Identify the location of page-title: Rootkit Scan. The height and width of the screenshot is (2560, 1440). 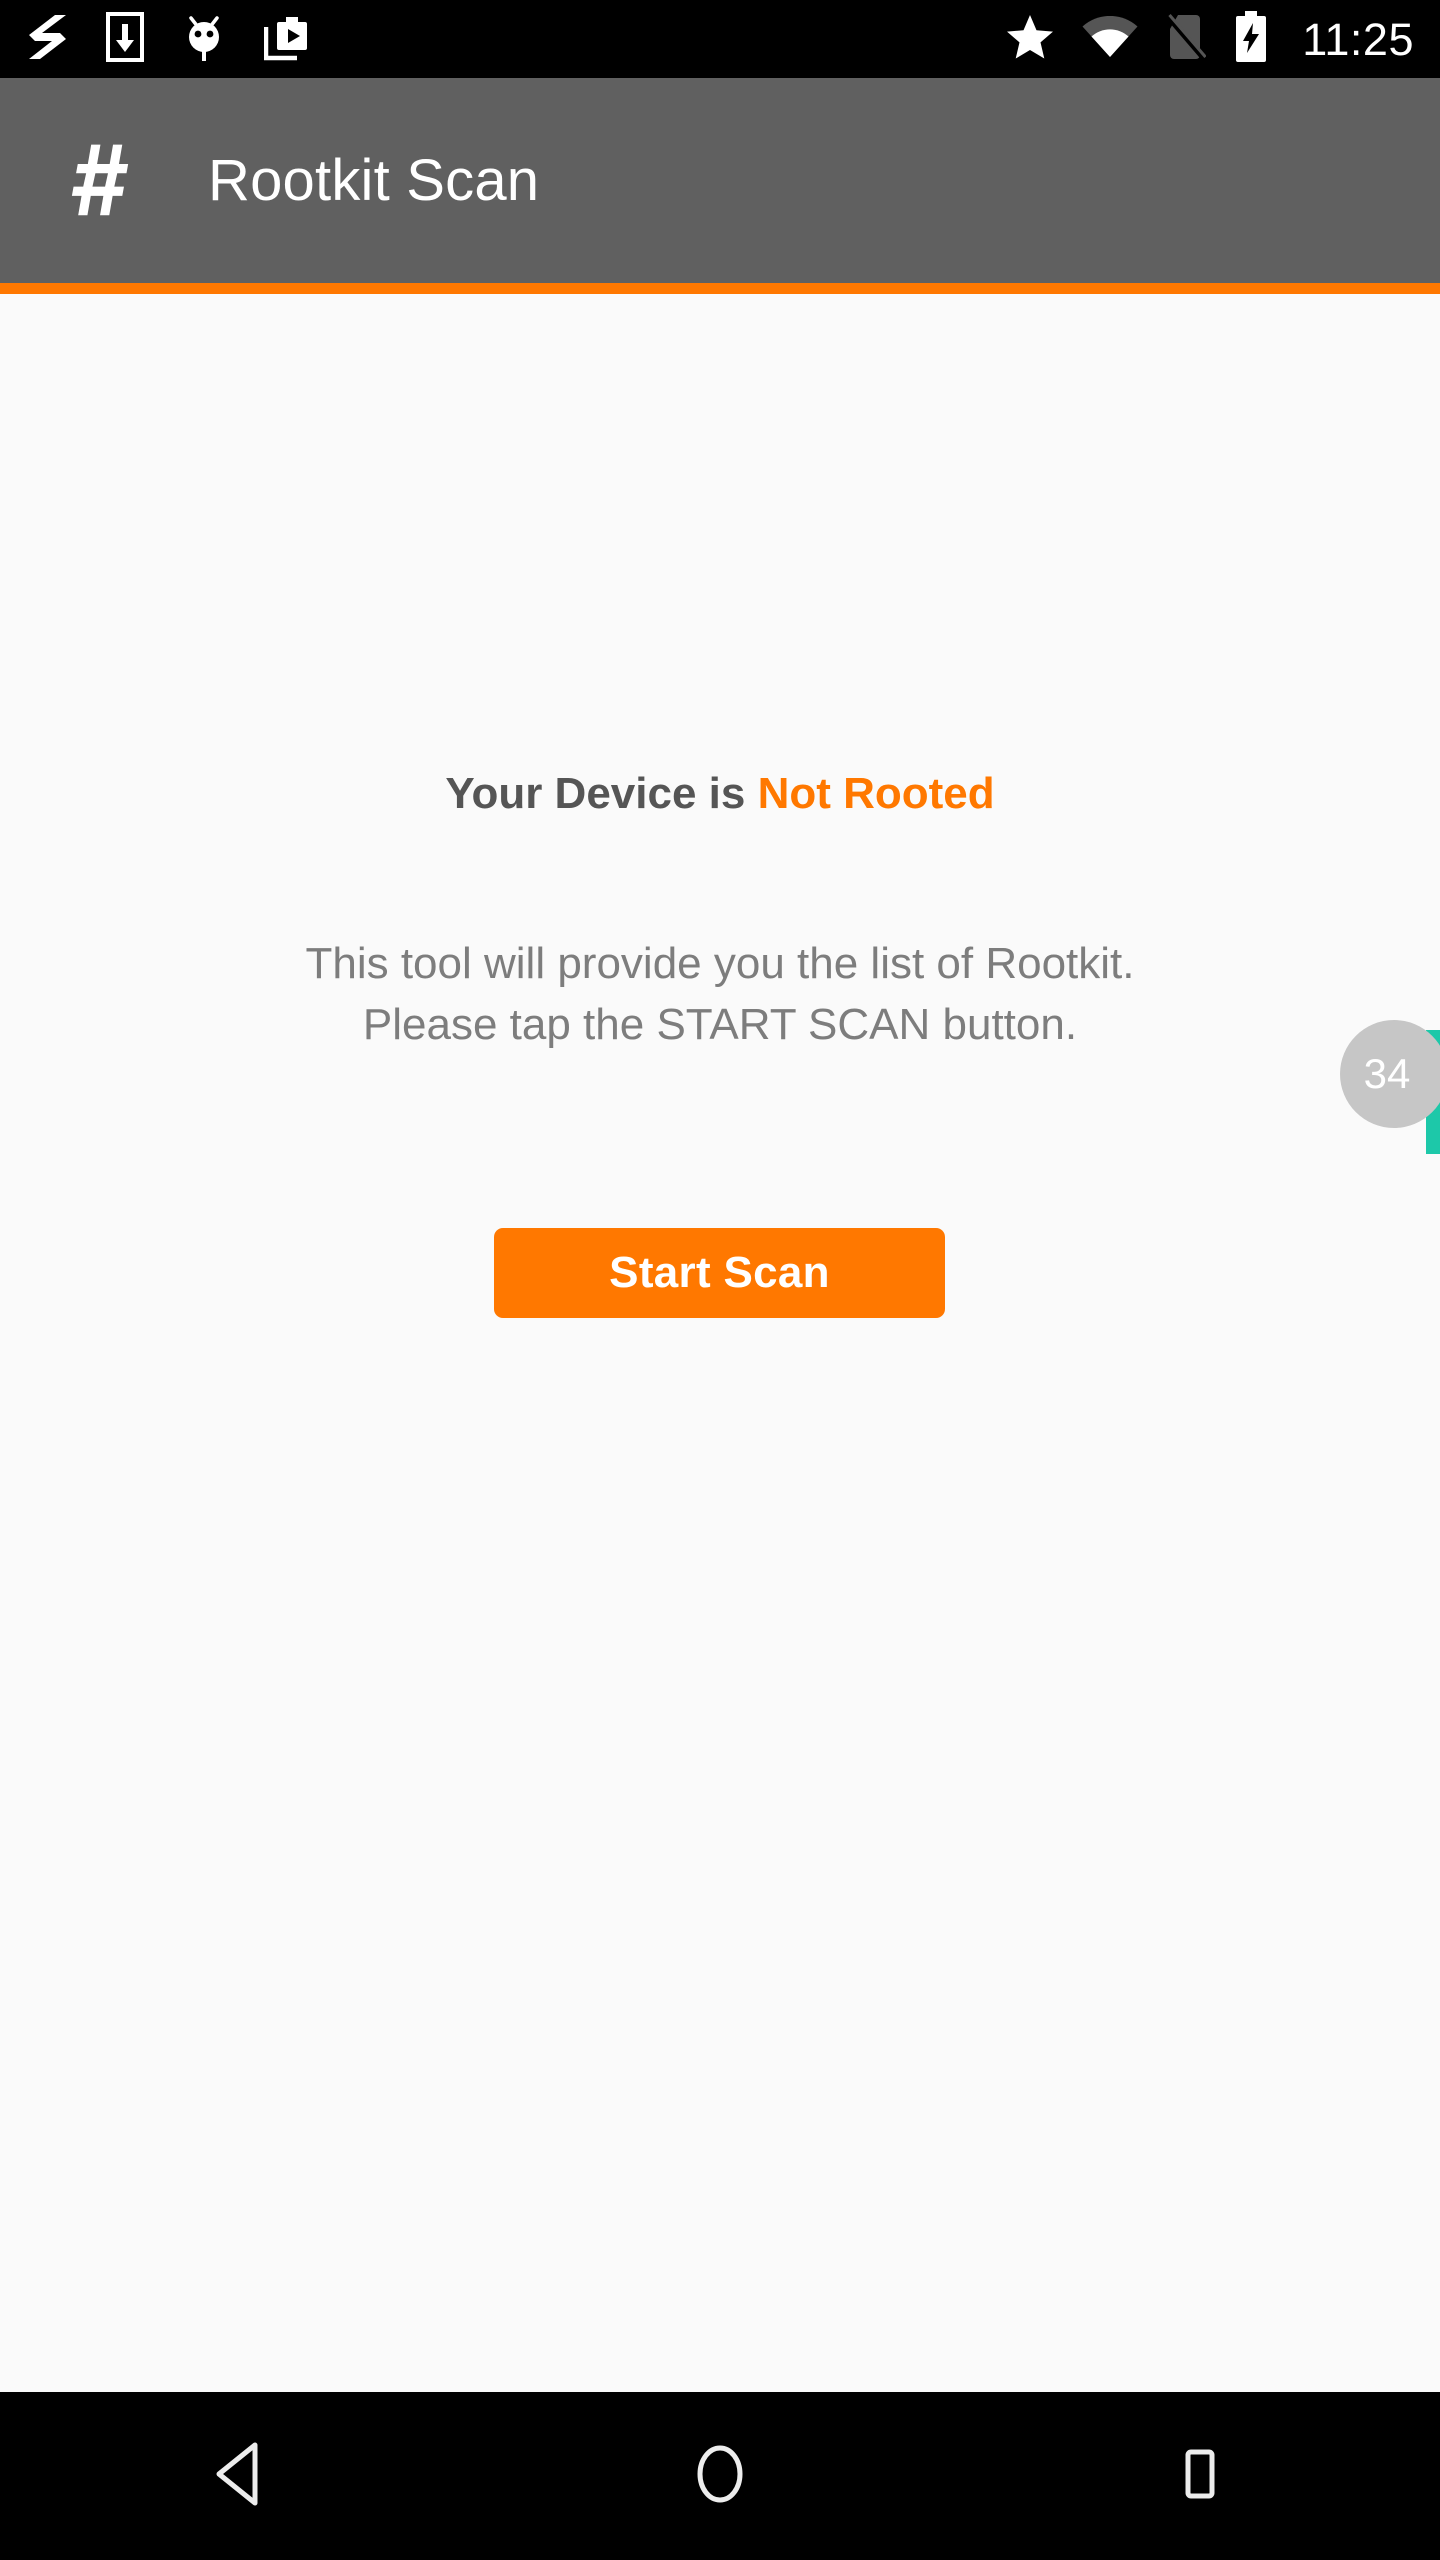
(374, 180).